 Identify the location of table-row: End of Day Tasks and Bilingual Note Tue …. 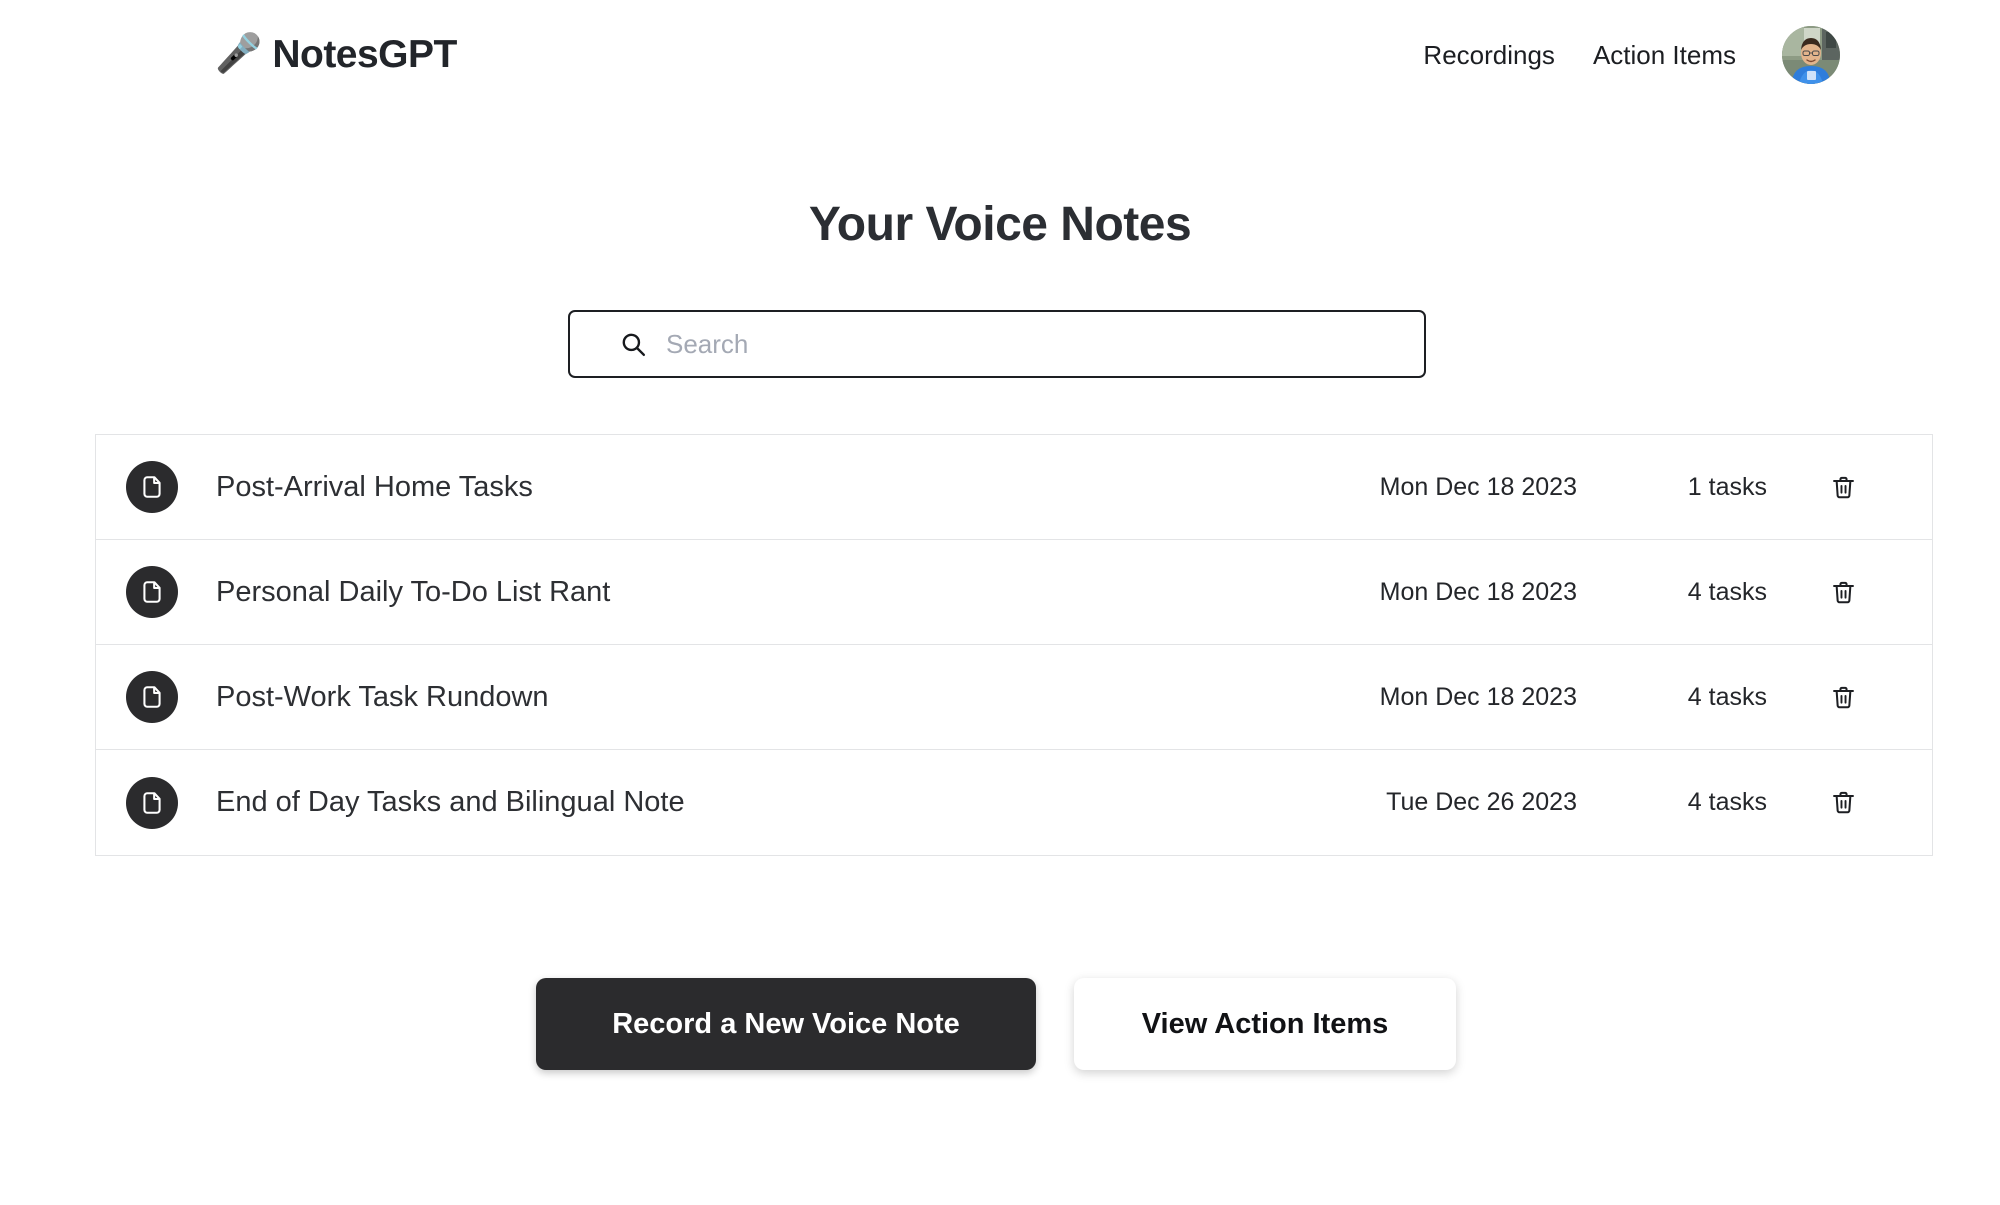
(1014, 802).